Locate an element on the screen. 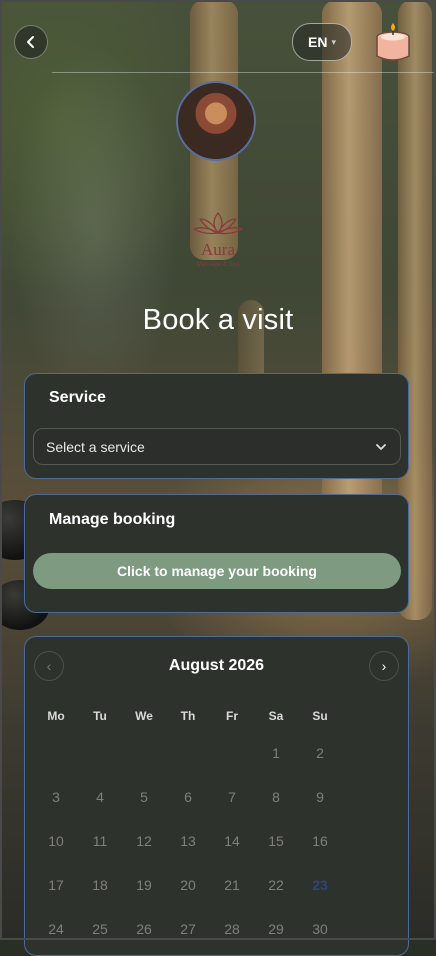 This screenshot has width=436, height=956. weekday-label: Su is located at coordinates (320, 716).